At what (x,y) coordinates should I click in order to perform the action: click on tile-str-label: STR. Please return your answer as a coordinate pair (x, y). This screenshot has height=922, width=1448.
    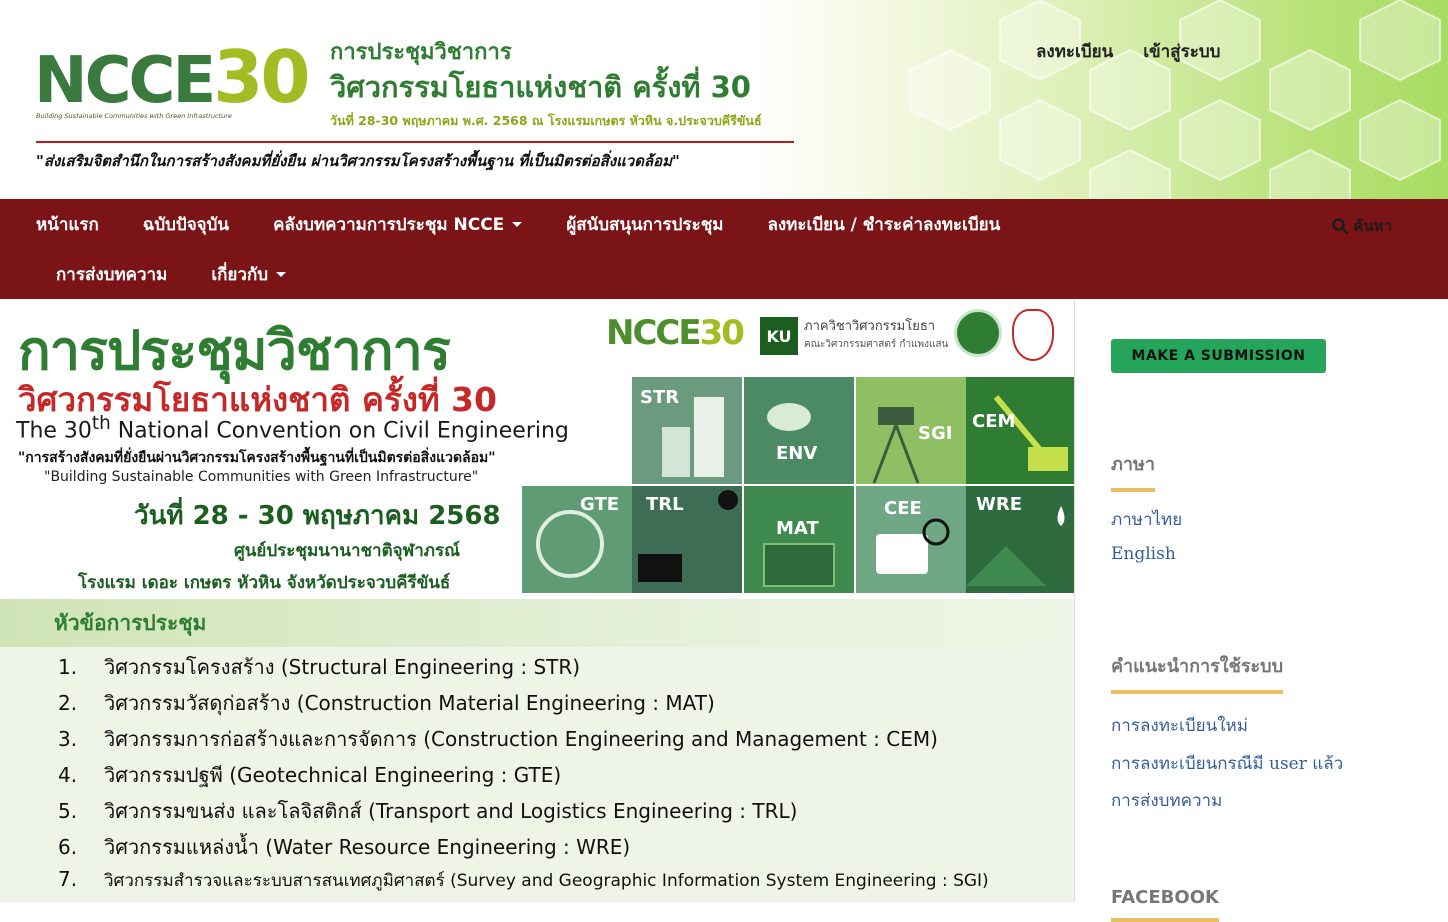
    Looking at the image, I should click on (660, 397).